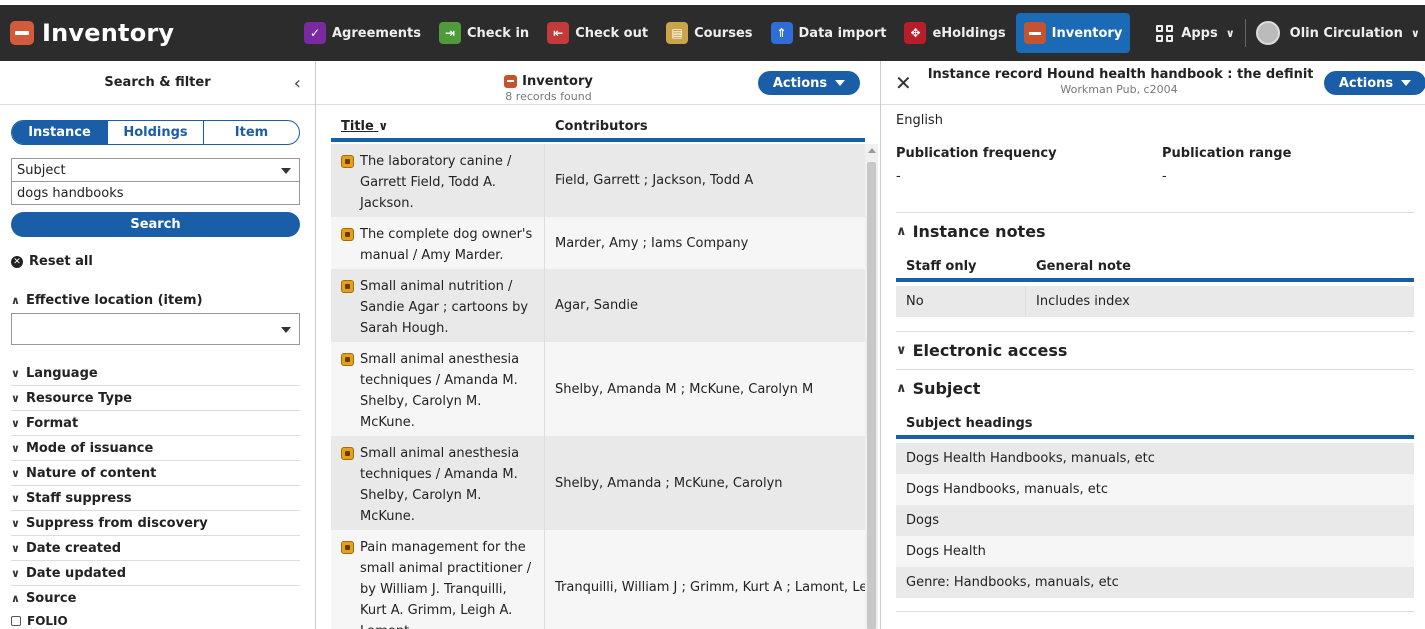 This screenshot has height=629, width=1425. I want to click on app-agreements: ✓ Agreements, so click(362, 33).